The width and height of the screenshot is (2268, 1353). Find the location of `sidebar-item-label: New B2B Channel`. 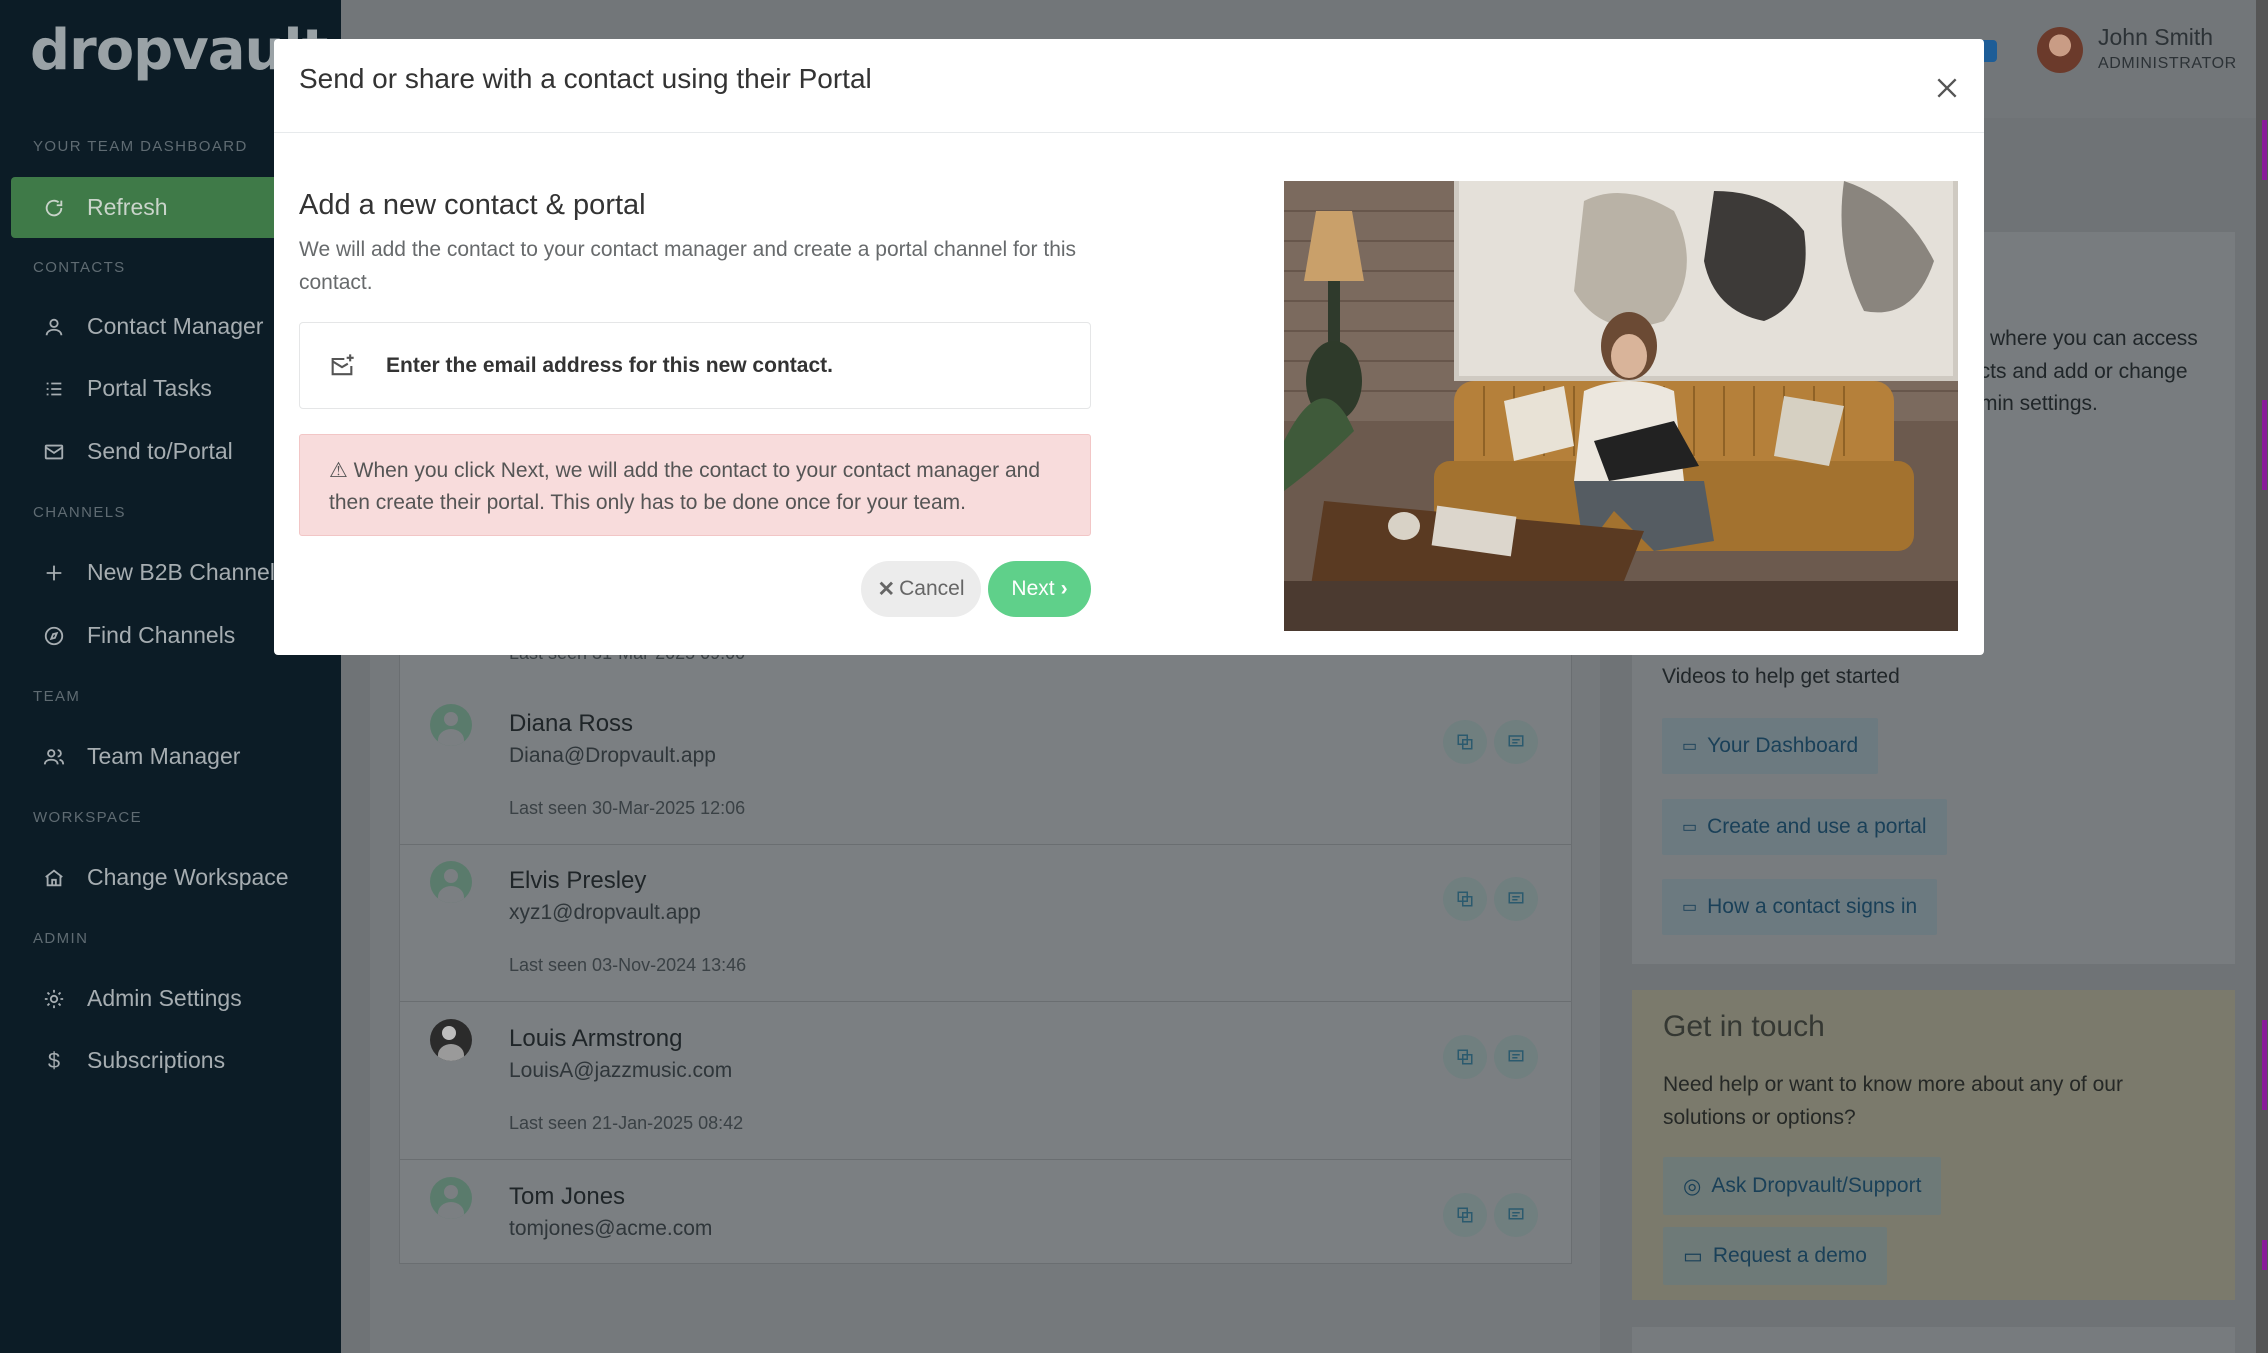

sidebar-item-label: New B2B Channel is located at coordinates (181, 572).